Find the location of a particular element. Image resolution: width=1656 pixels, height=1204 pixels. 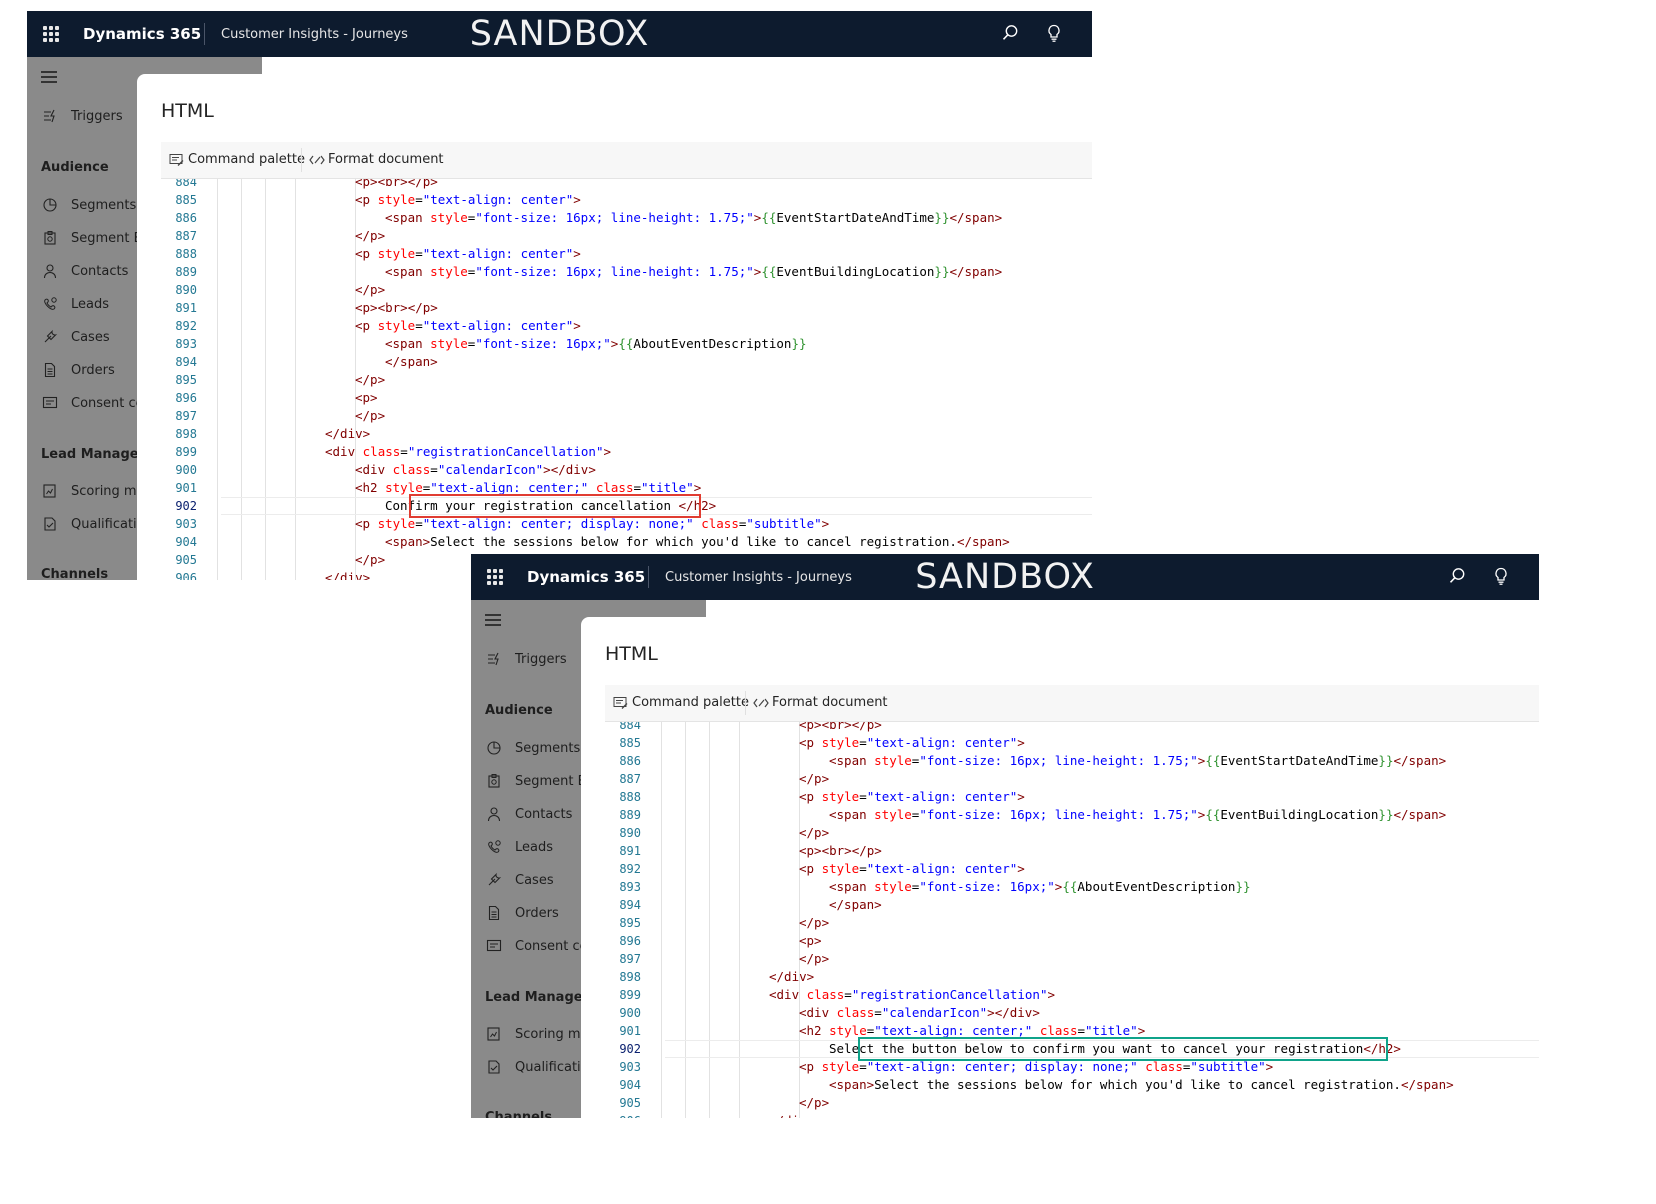

line-number: 892 is located at coordinates (186, 326).